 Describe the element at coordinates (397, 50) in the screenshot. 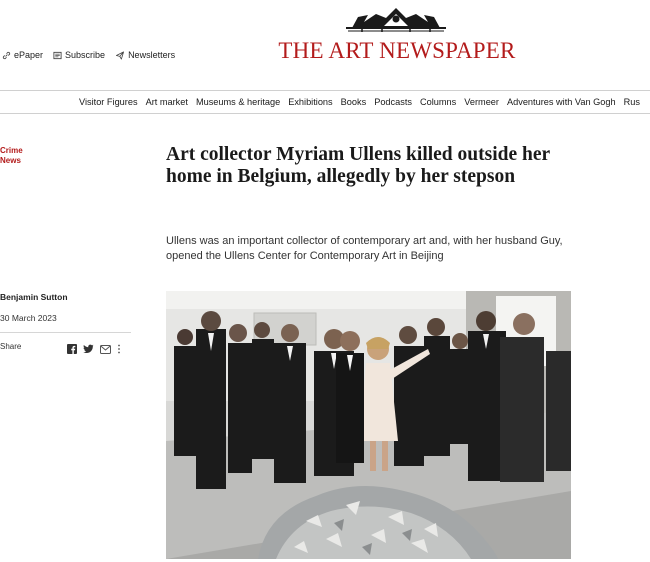

I see `brand-name: THE ART NEWSPAPER` at that location.